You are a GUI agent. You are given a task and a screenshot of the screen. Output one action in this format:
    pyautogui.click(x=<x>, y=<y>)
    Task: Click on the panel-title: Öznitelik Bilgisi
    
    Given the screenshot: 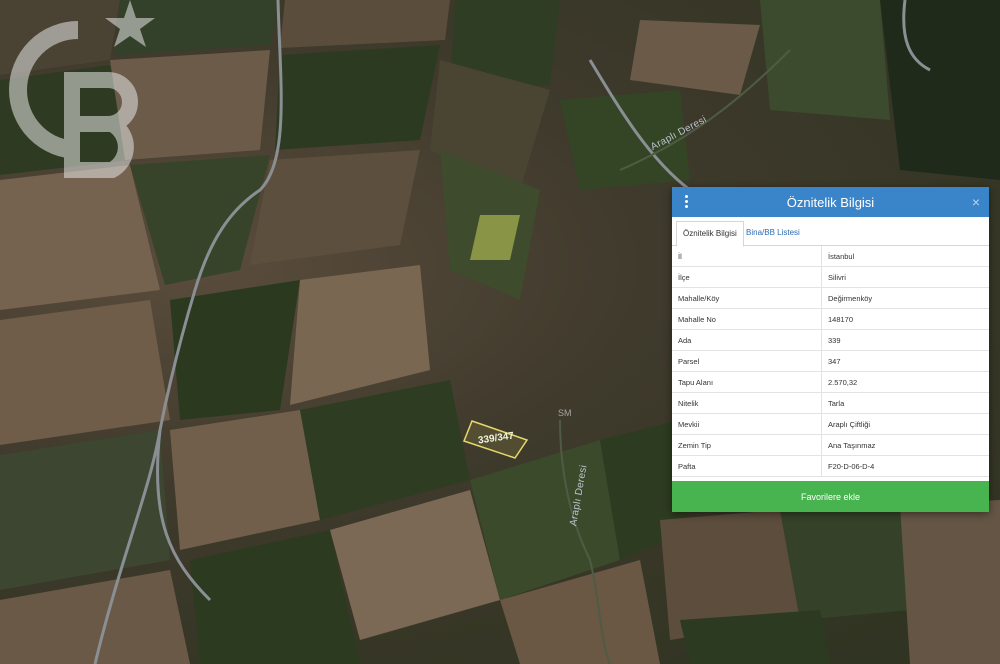 What is the action you would take?
    pyautogui.click(x=830, y=202)
    